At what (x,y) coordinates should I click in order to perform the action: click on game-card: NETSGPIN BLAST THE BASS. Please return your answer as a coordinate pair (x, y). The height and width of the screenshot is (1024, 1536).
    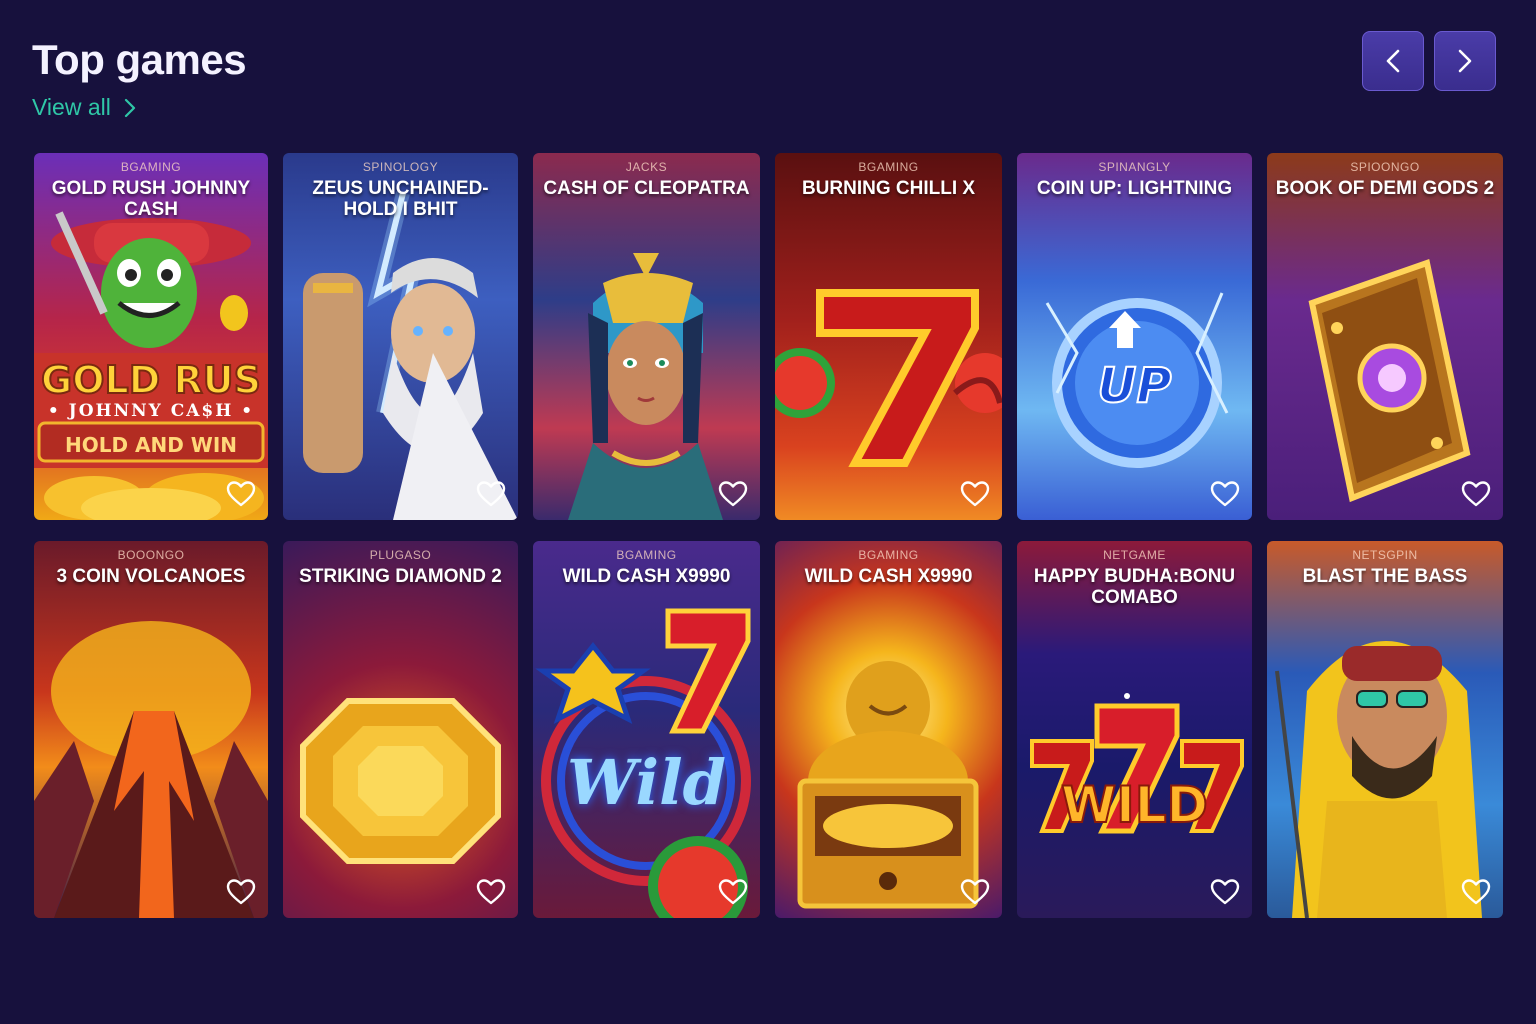
    Looking at the image, I should click on (1385, 729).